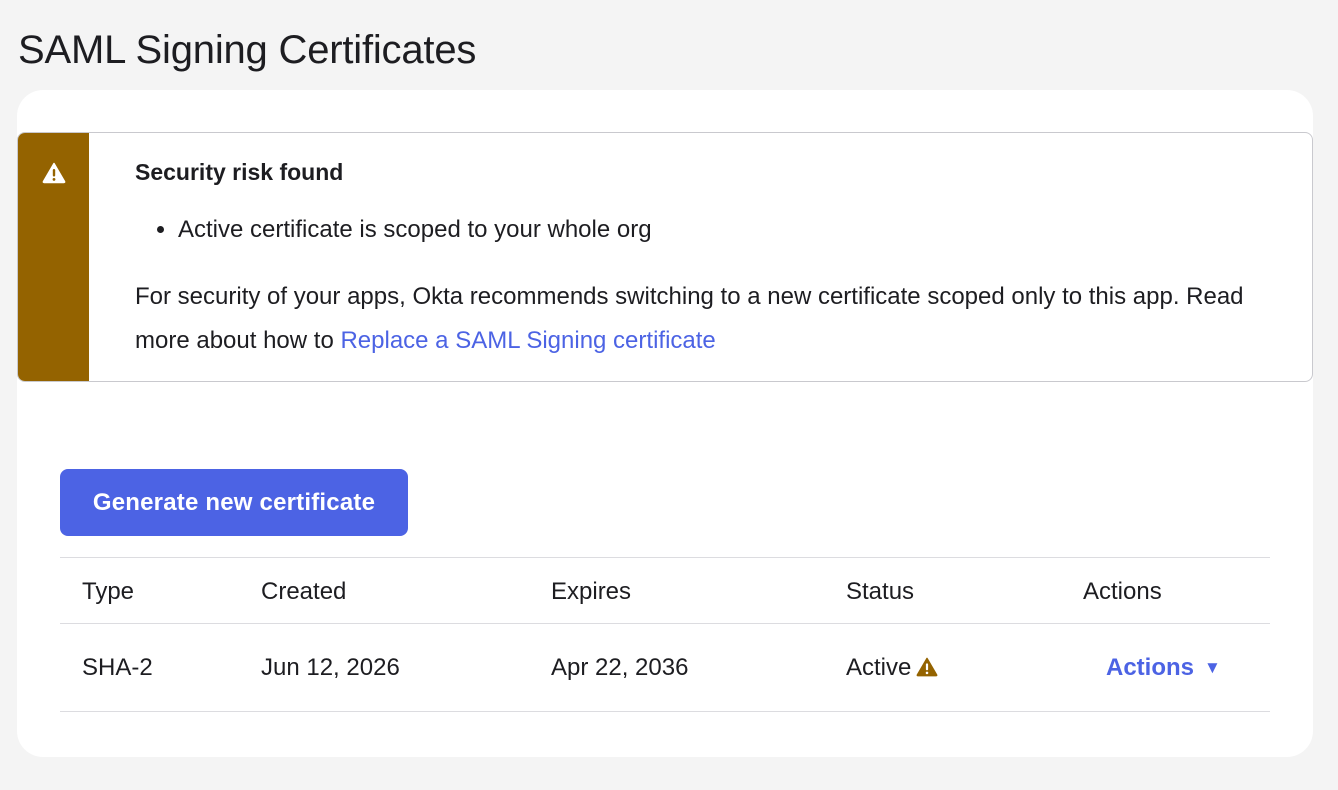  Describe the element at coordinates (880, 591) in the screenshot. I see `column-header-status: Status` at that location.